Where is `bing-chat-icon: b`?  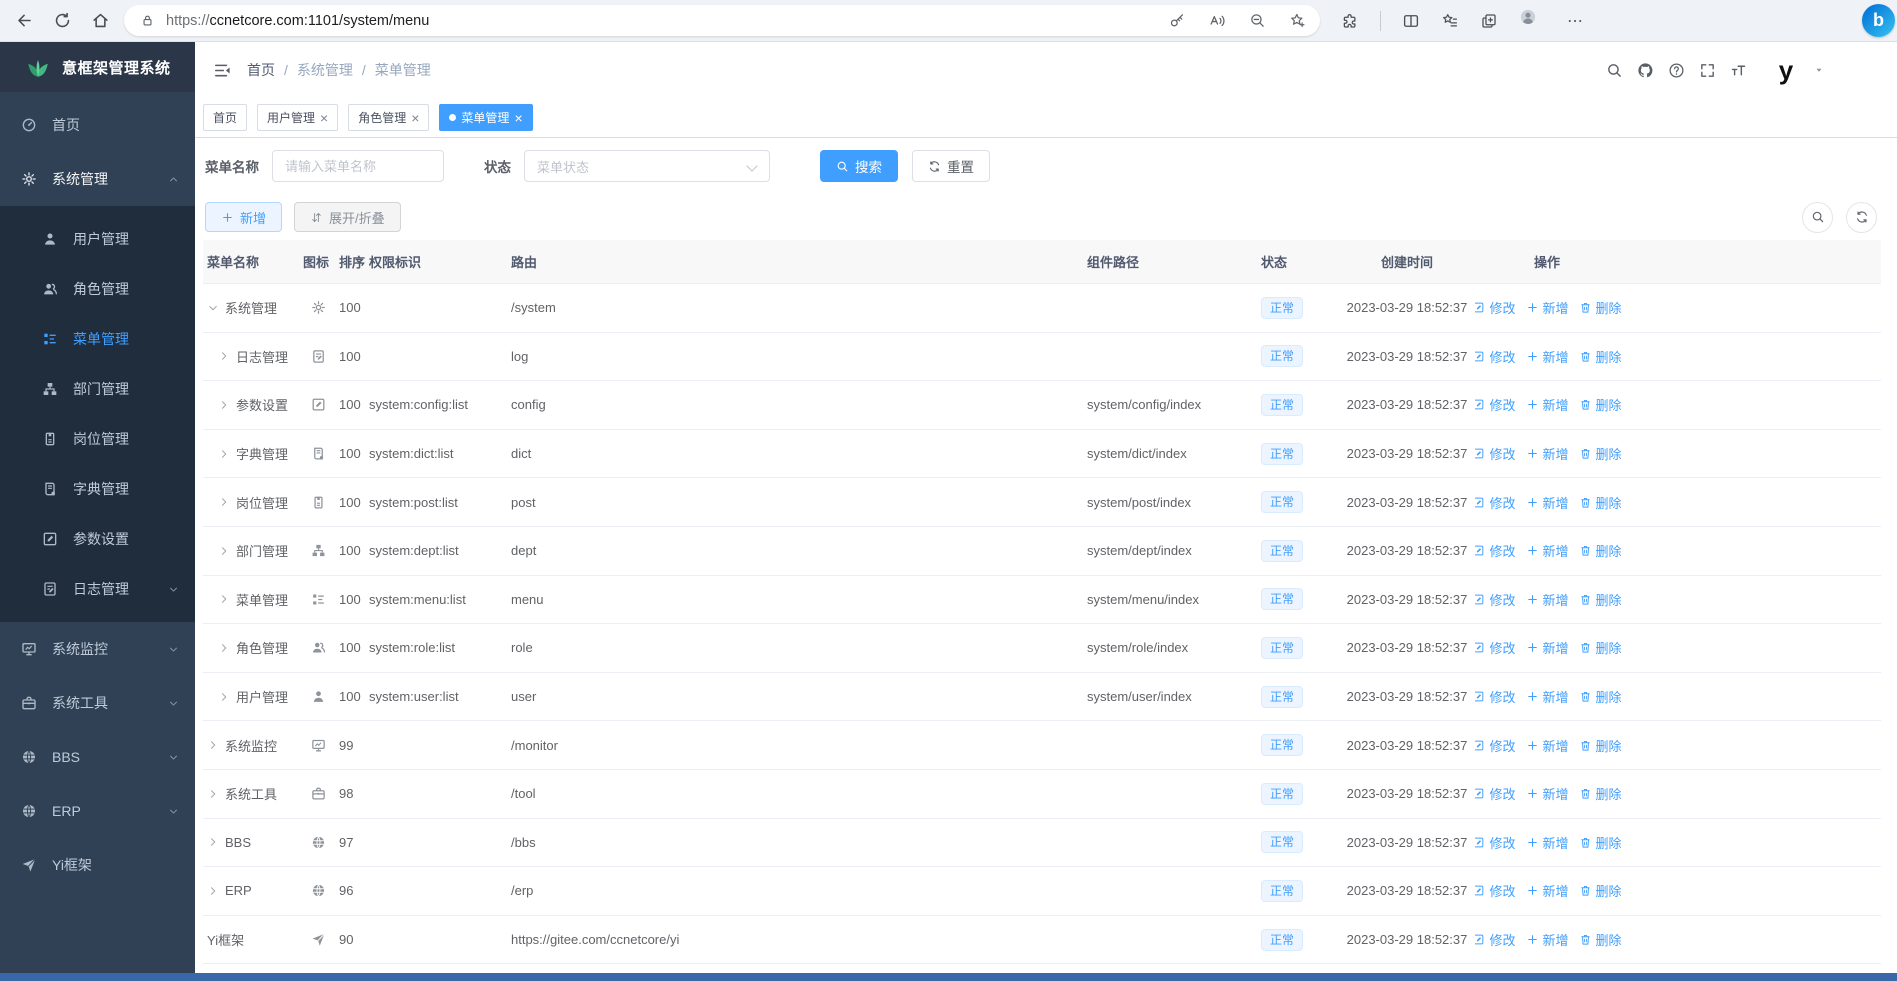 bing-chat-icon: b is located at coordinates (1878, 20).